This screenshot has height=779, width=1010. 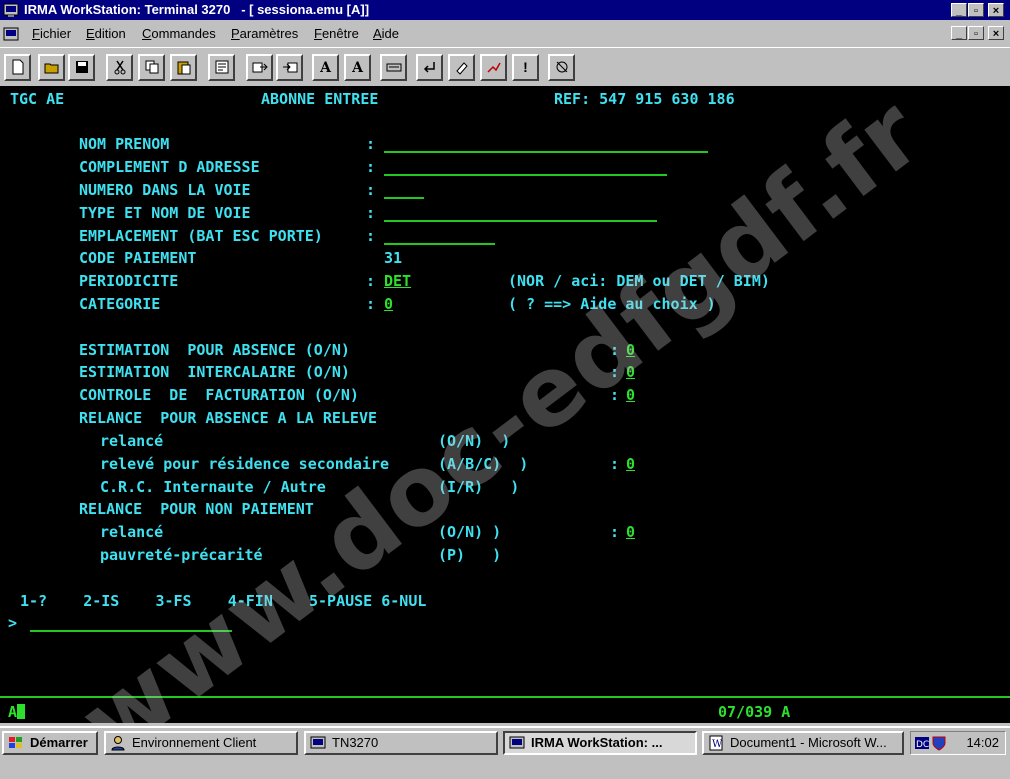 I want to click on screen-code: TGC AE, so click(x=37, y=99).